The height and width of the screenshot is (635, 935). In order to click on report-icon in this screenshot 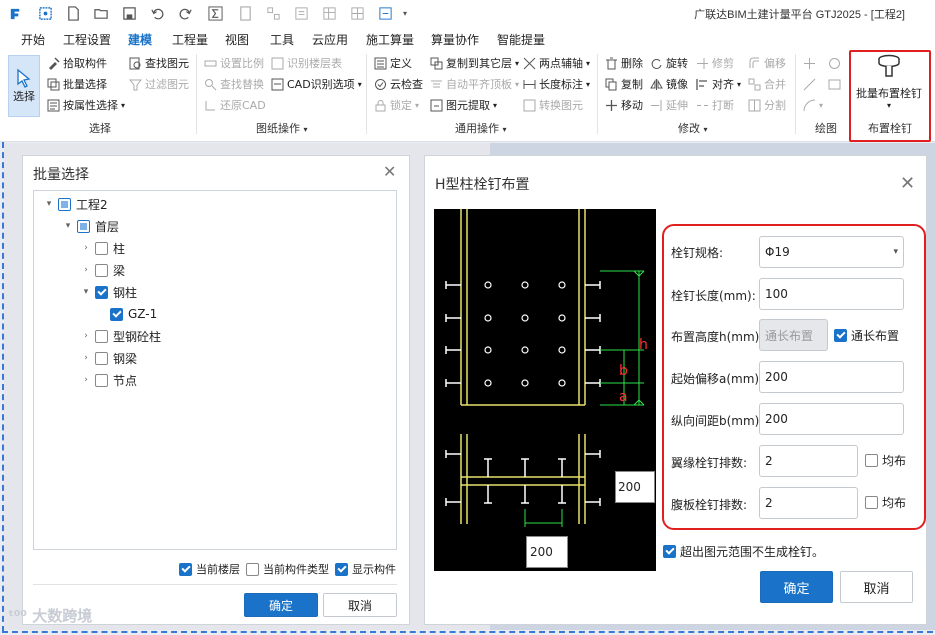, I will do `click(301, 13)`.